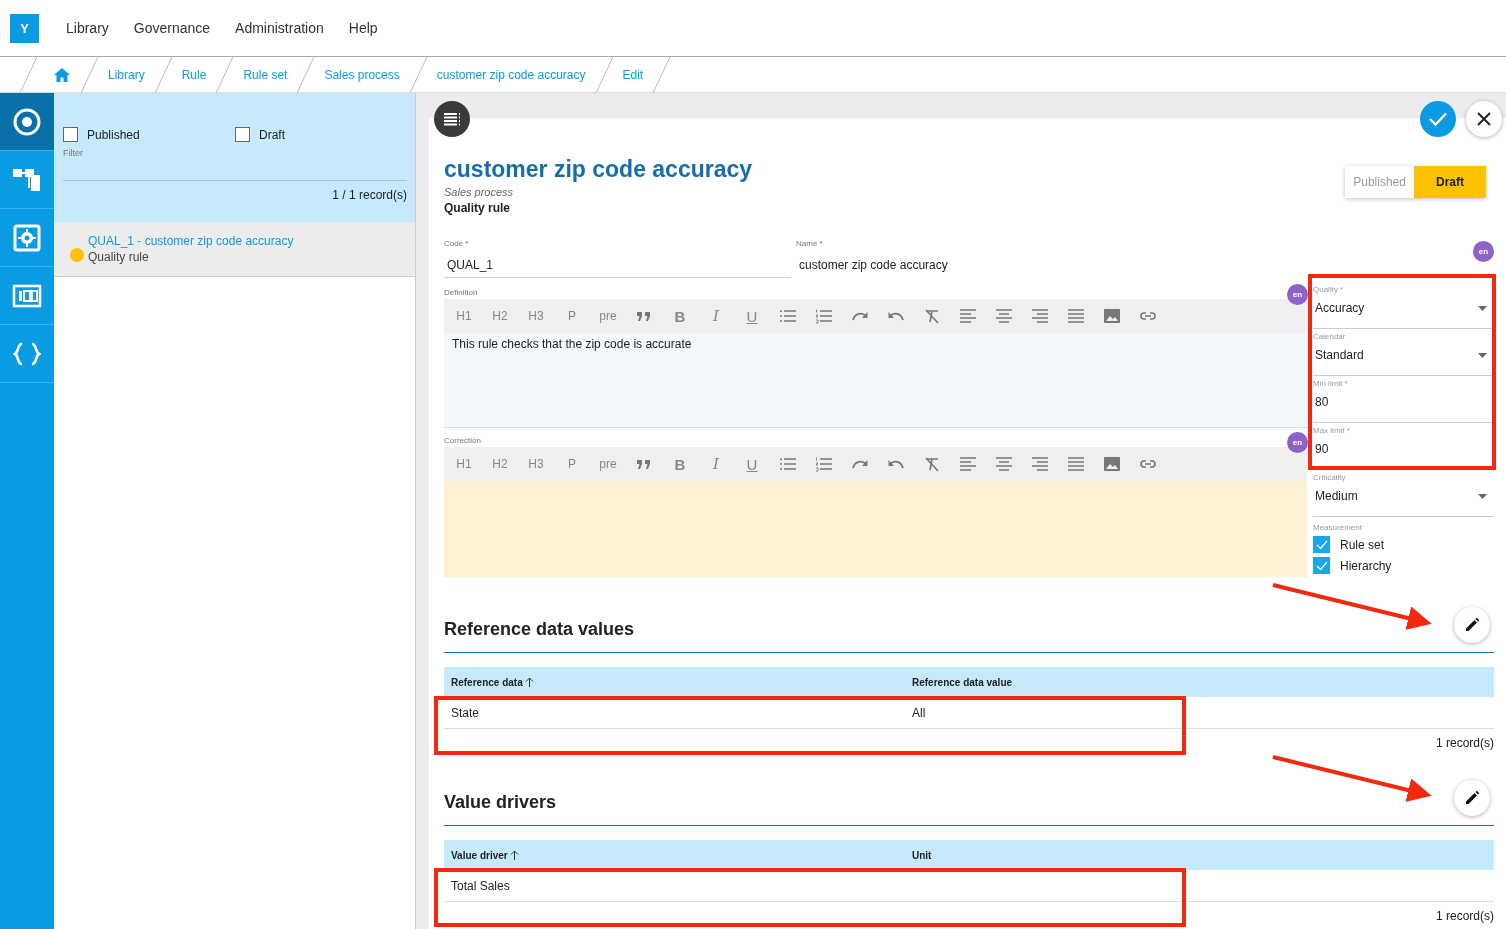  What do you see at coordinates (369, 195) in the screenshot?
I see `record-count: 1 / 1 record(s)` at bounding box center [369, 195].